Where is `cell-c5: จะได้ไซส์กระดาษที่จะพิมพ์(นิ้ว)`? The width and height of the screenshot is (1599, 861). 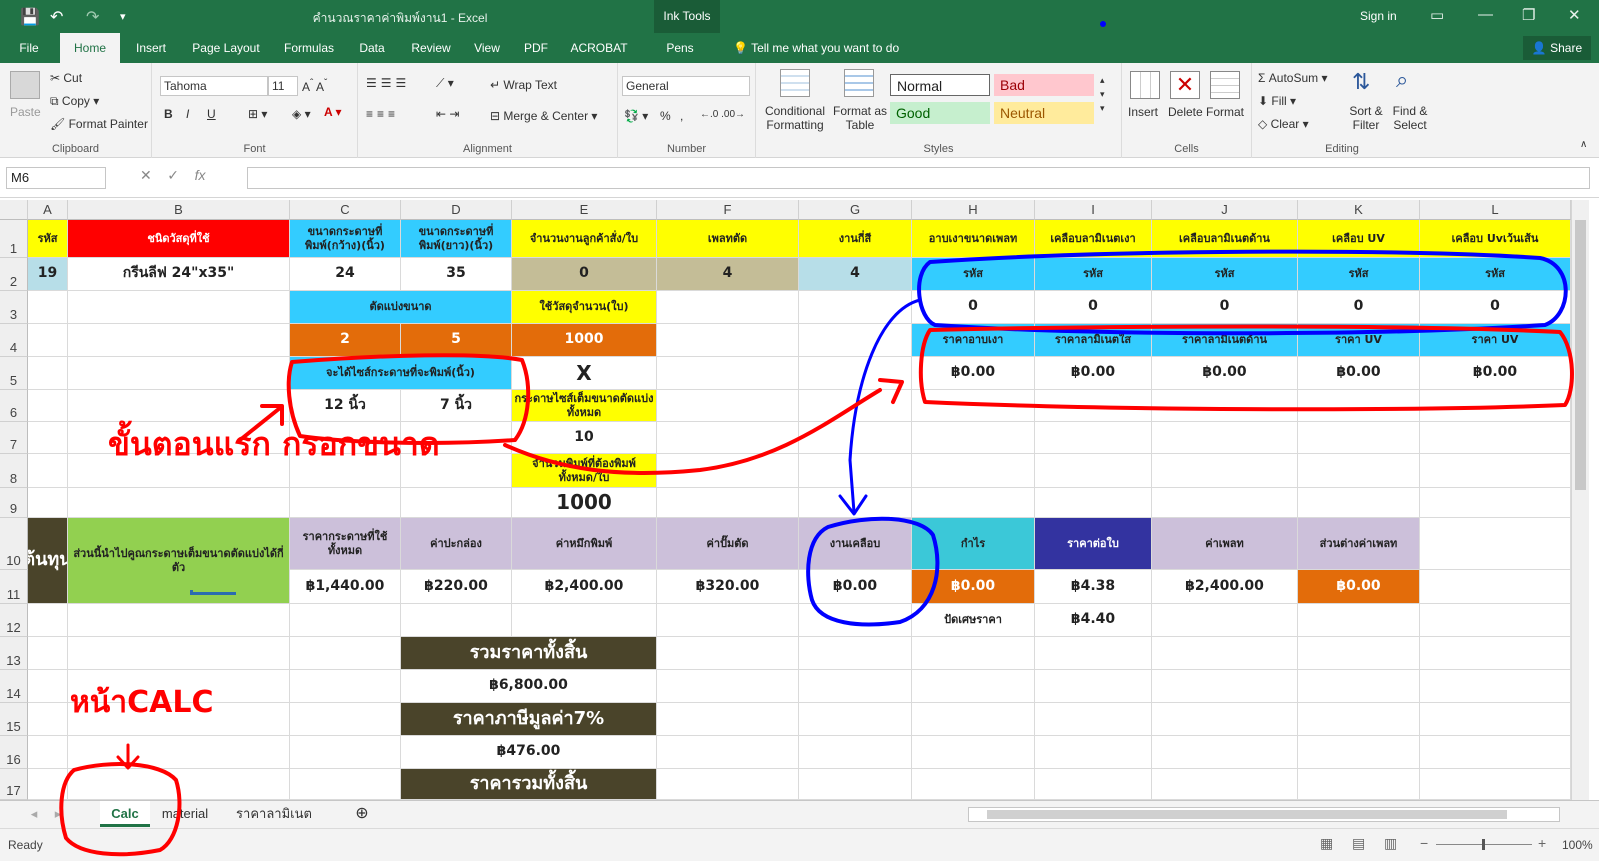
cell-c5: จะได้ไซส์กระดาษที่จะพิมพ์(นิ้ว) is located at coordinates (401, 373).